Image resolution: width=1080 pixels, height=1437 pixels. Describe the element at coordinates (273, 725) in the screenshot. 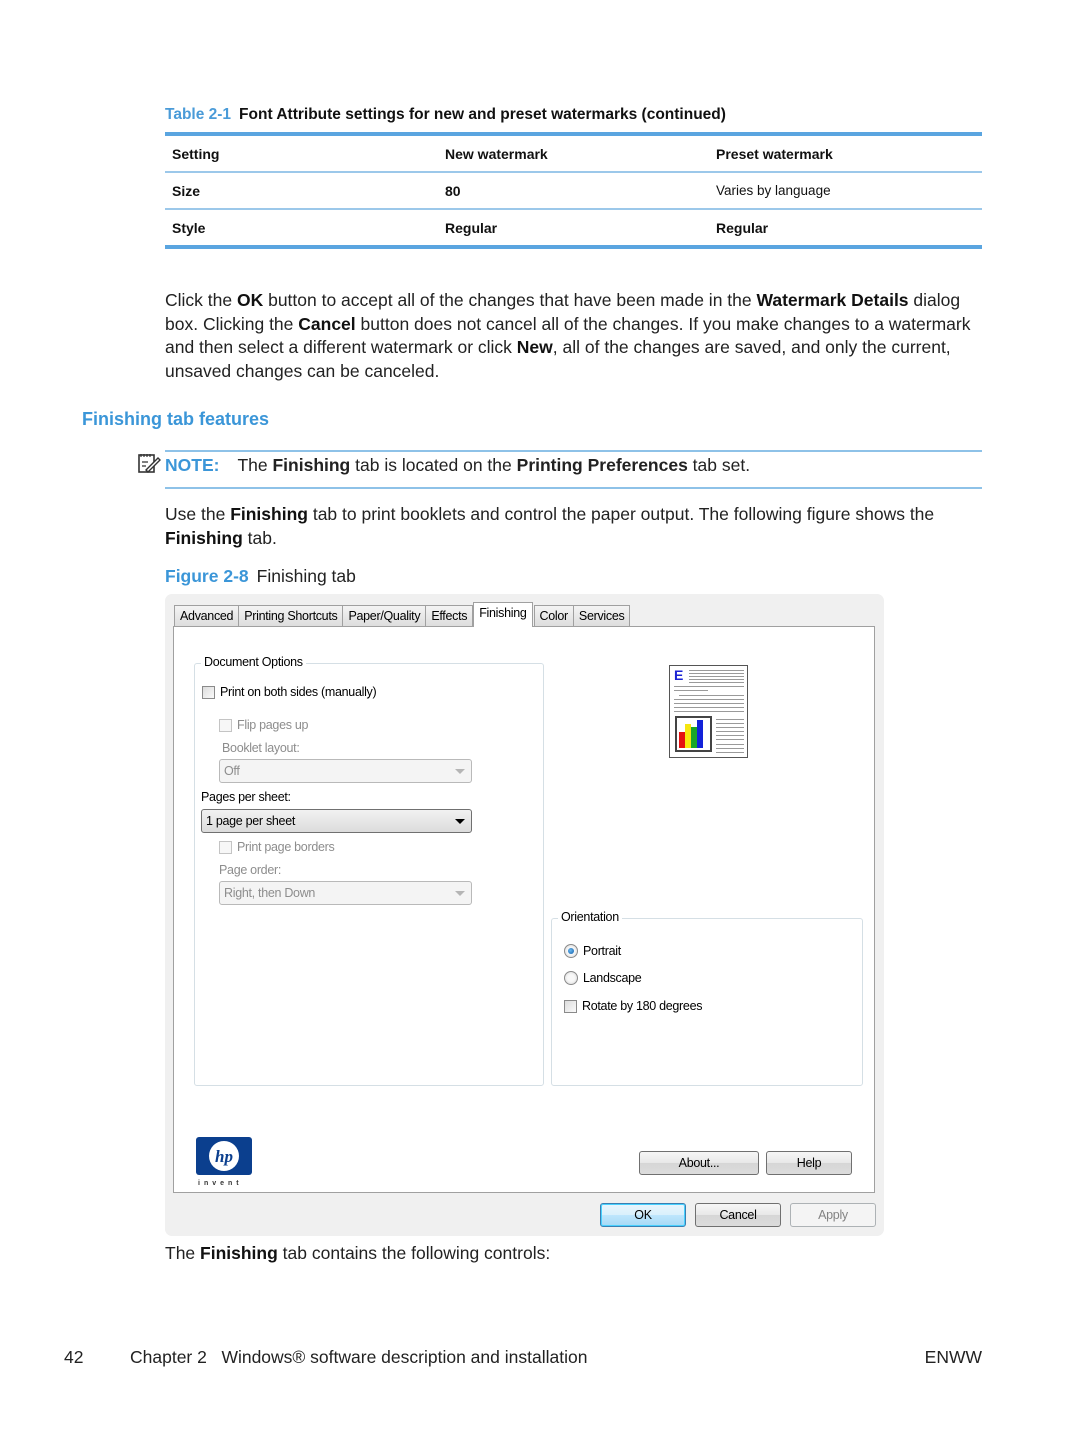

I see `flip-pages-up-label: Flip pages up` at that location.